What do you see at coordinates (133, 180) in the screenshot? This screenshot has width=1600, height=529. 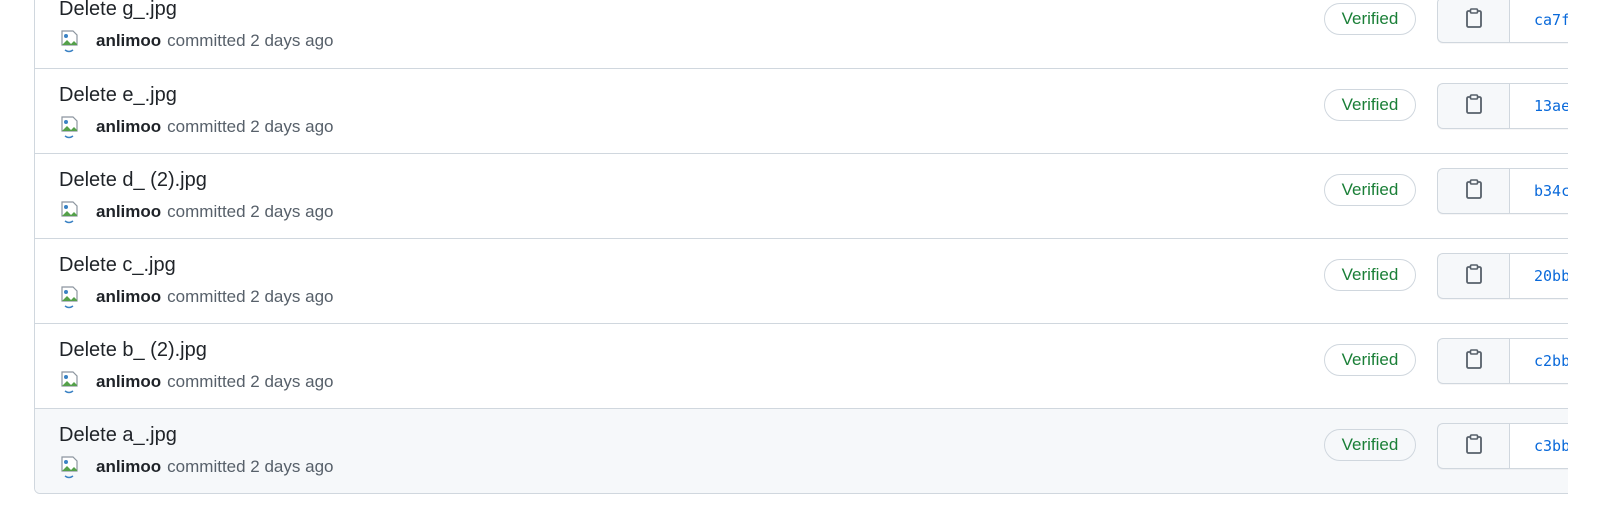 I see `commit-title-link: Delete d_ (2).jpg` at bounding box center [133, 180].